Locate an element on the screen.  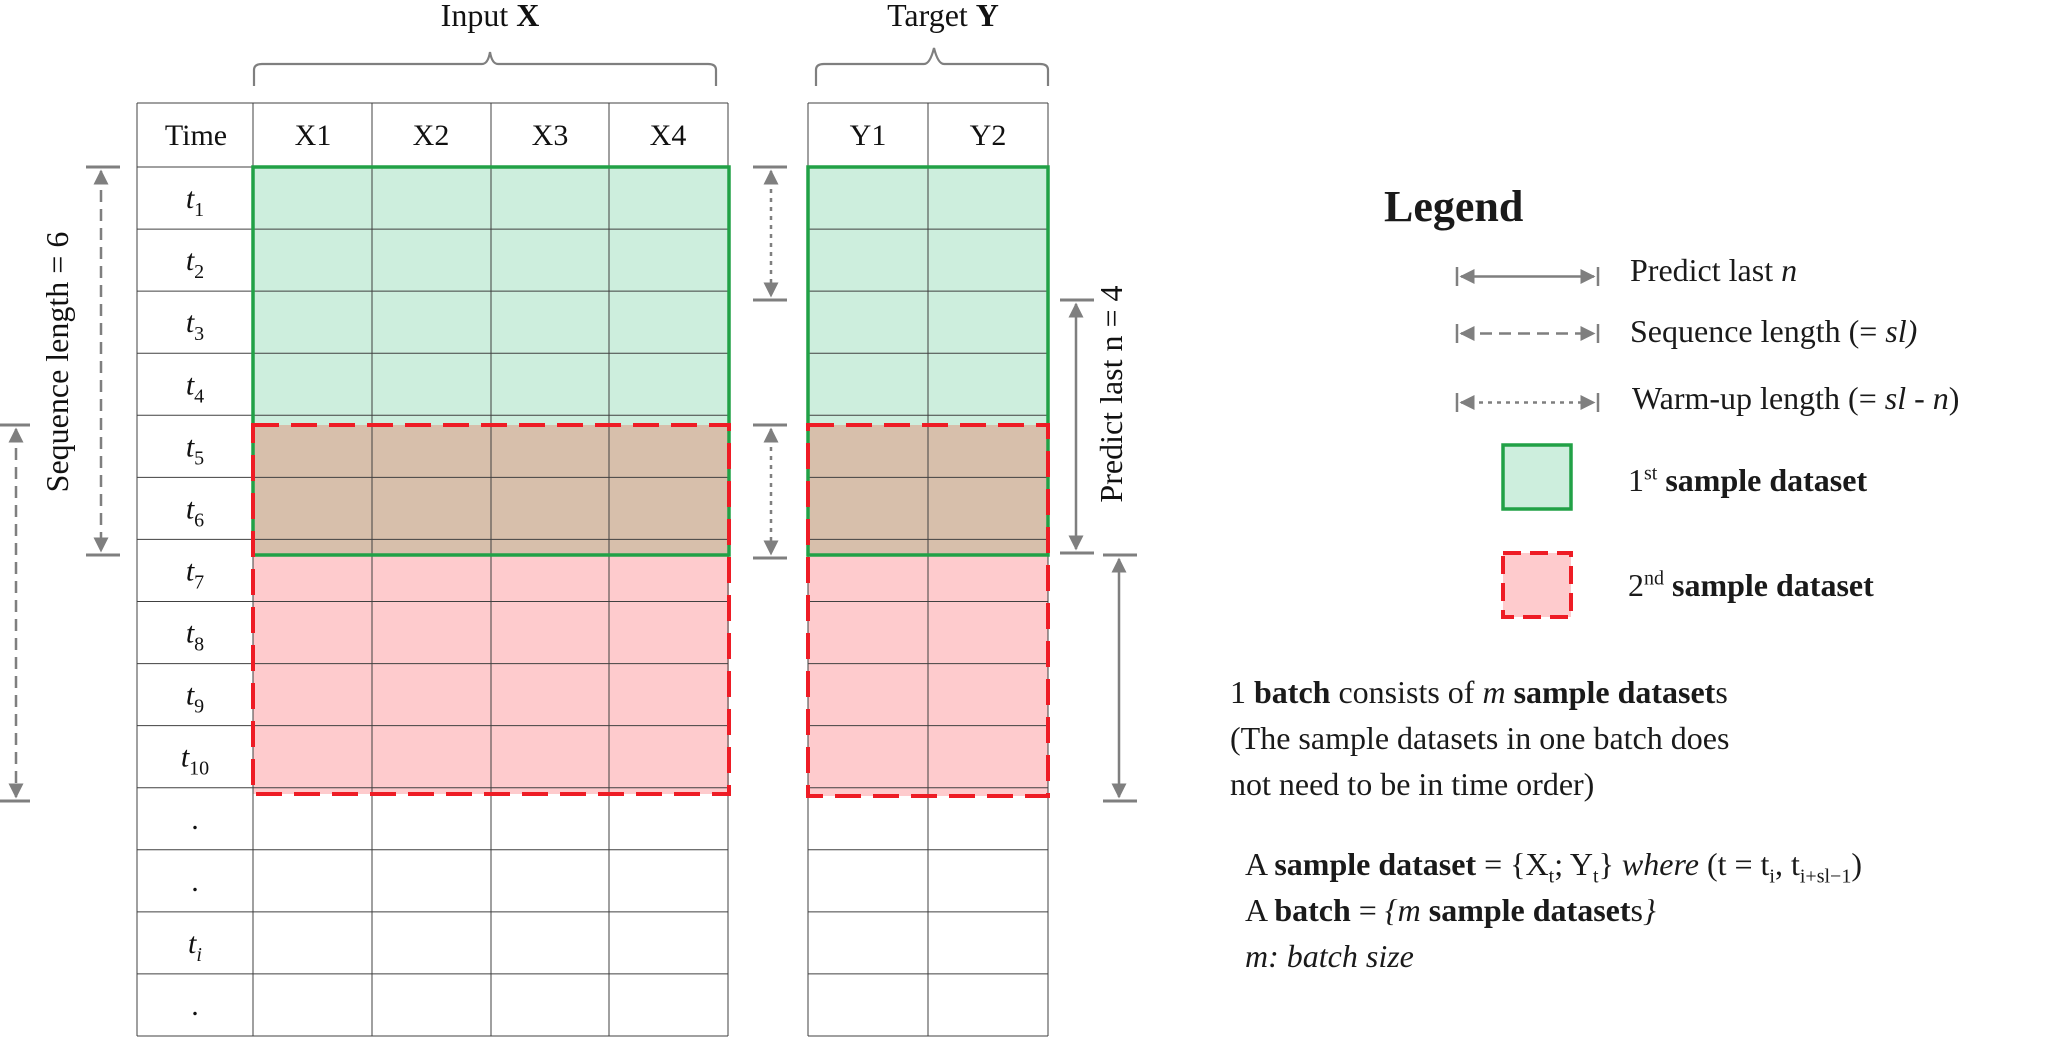
target-y-label: Target Y is located at coordinates (943, 16).